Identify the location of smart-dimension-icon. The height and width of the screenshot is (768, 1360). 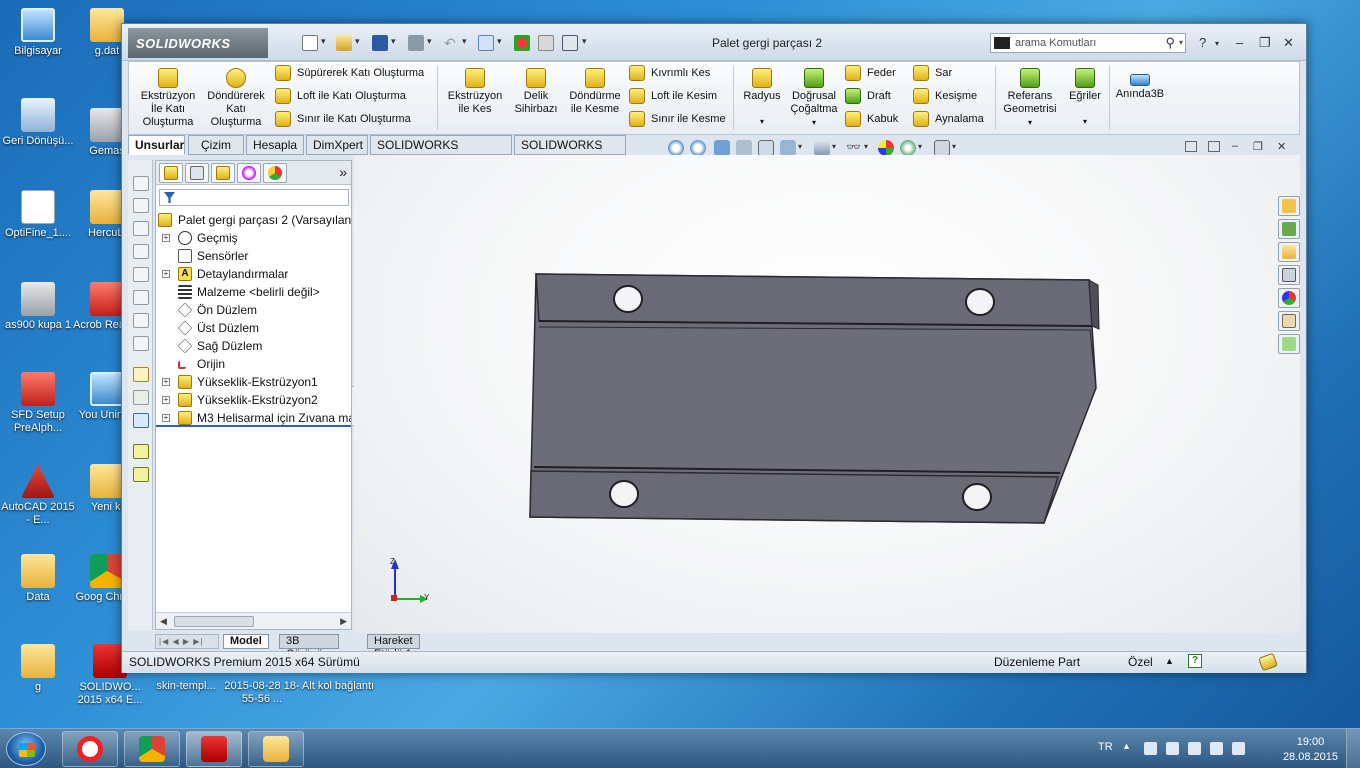
(141, 397).